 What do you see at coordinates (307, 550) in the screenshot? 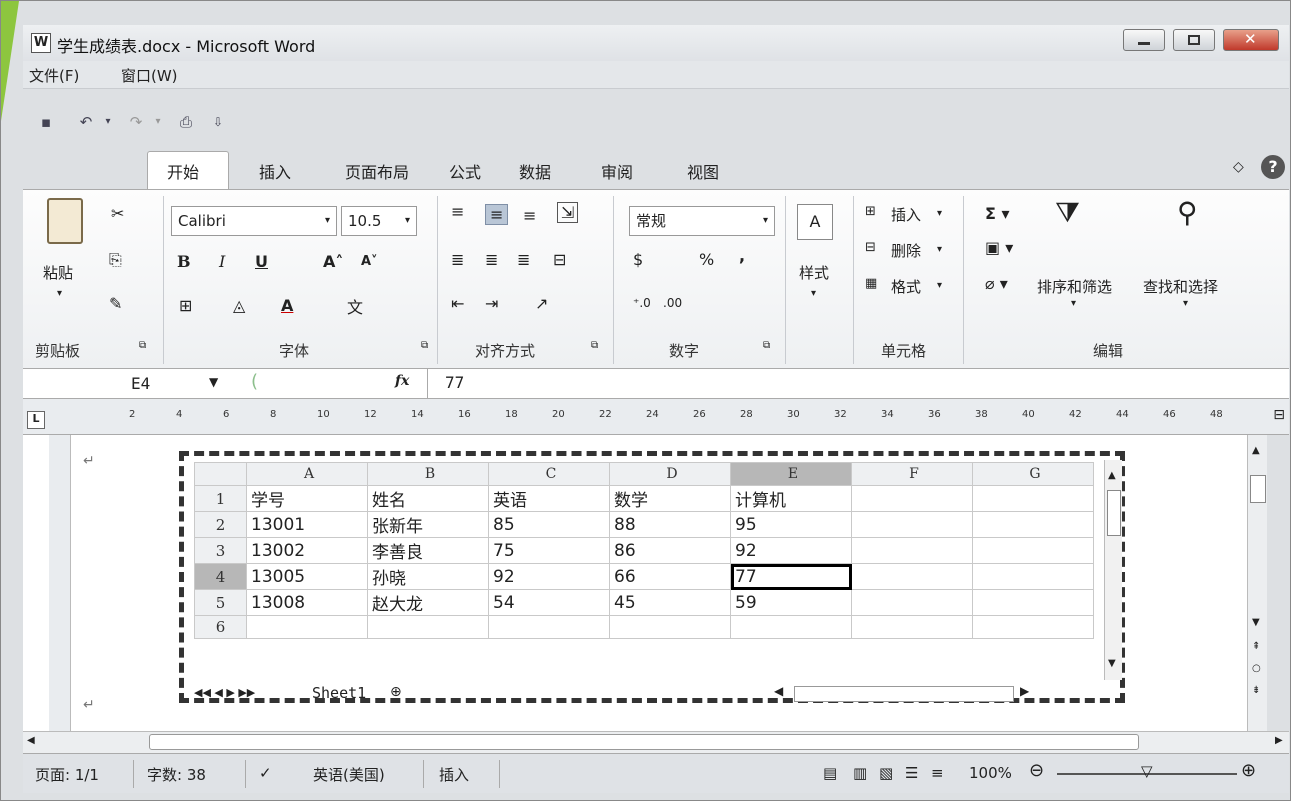
I see `cell: 13002` at bounding box center [307, 550].